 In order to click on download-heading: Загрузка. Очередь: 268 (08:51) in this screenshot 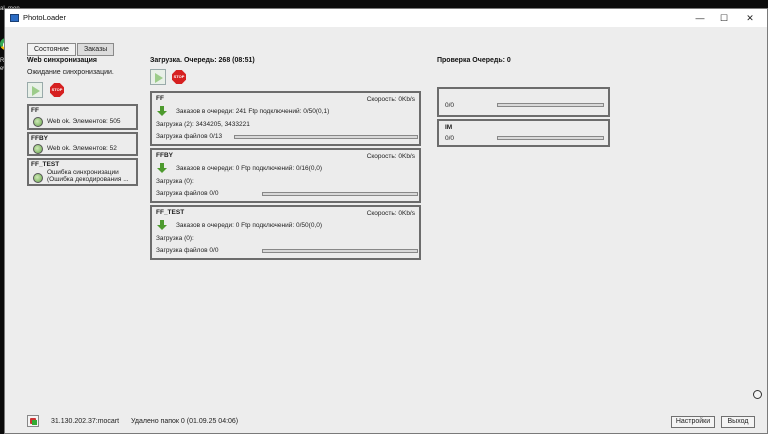, I will do `click(202, 60)`.